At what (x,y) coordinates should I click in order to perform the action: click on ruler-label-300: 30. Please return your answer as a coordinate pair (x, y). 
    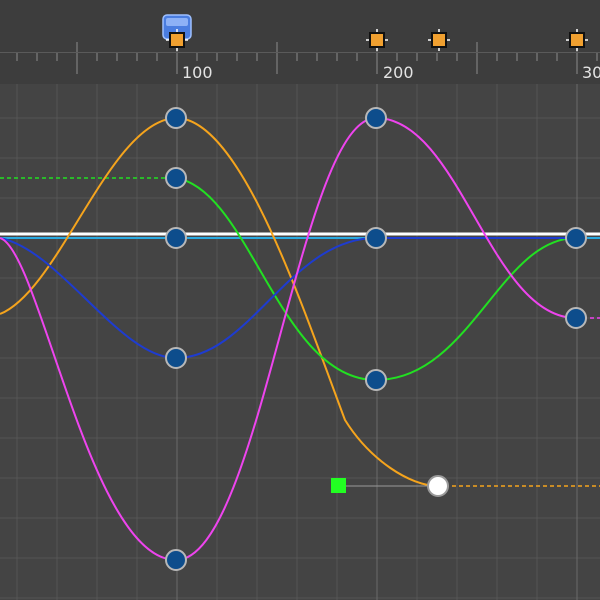
    Looking at the image, I should click on (591, 72).